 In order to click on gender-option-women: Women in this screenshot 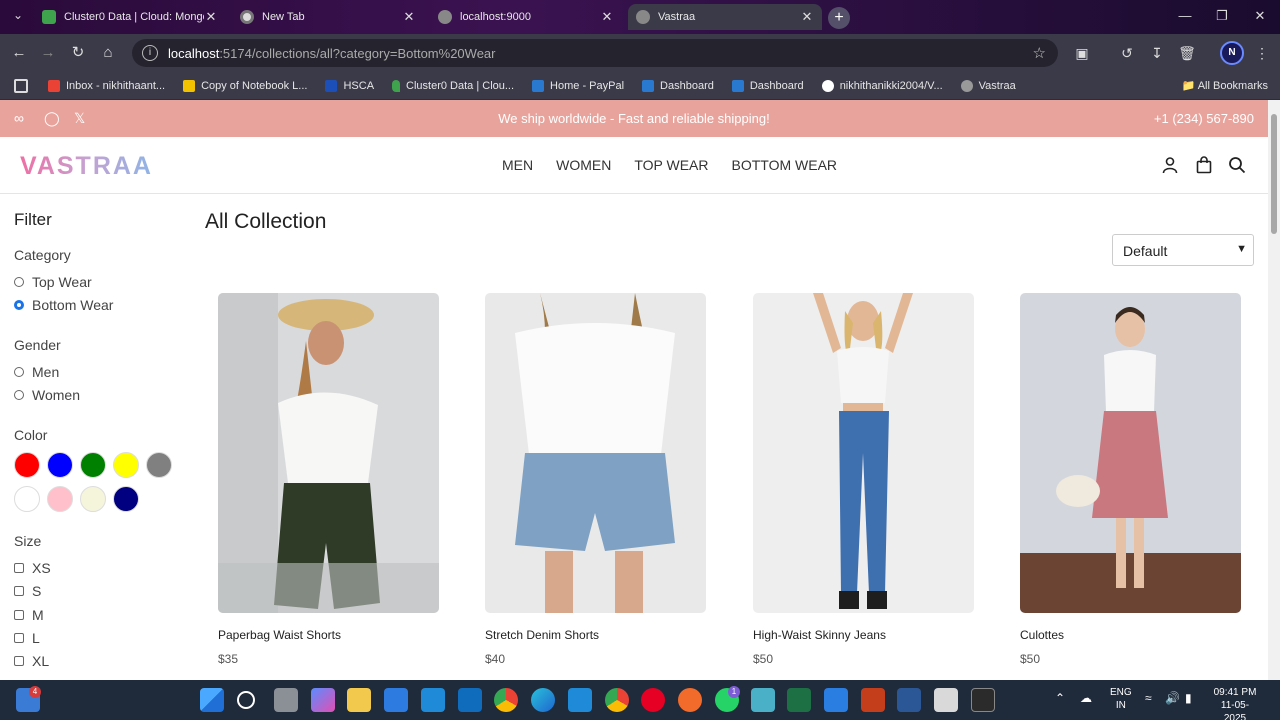, I will do `click(47, 395)`.